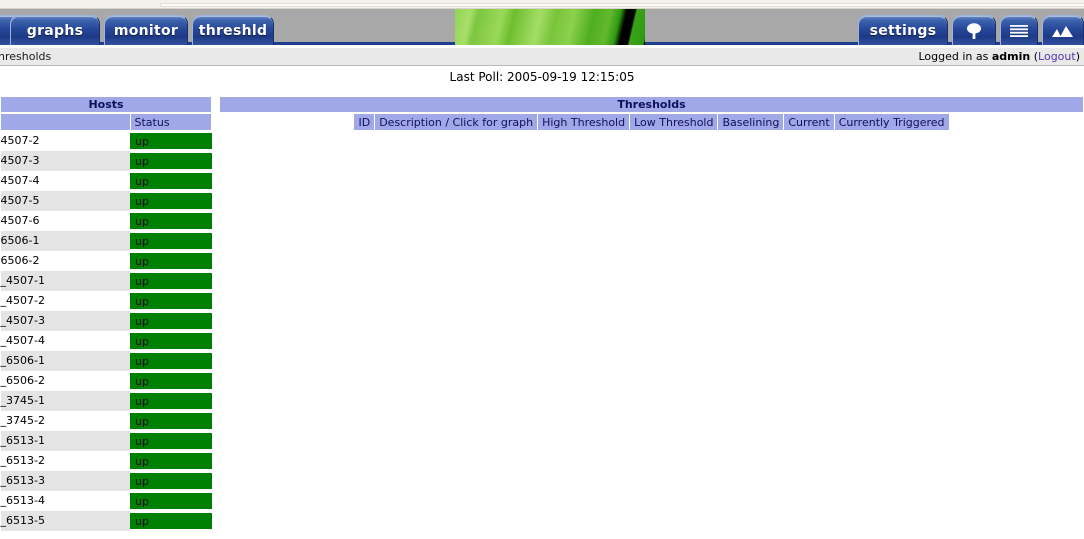 The height and width of the screenshot is (539, 1084). I want to click on paren-close: ), so click(1077, 56).